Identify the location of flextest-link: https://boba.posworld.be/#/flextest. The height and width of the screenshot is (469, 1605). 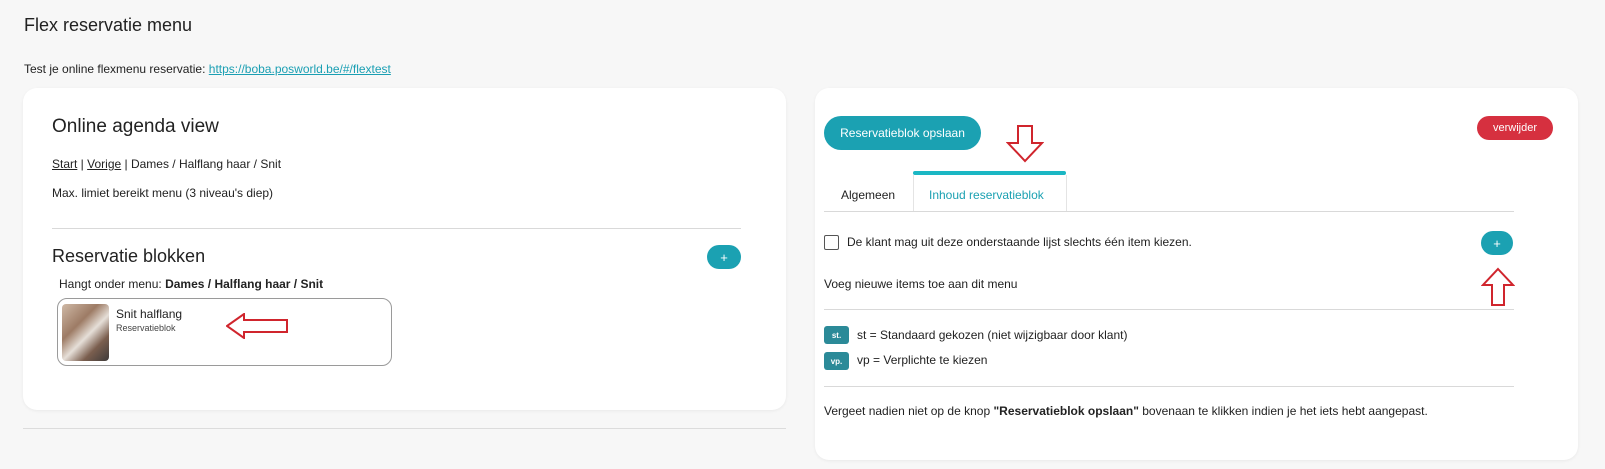
(300, 69).